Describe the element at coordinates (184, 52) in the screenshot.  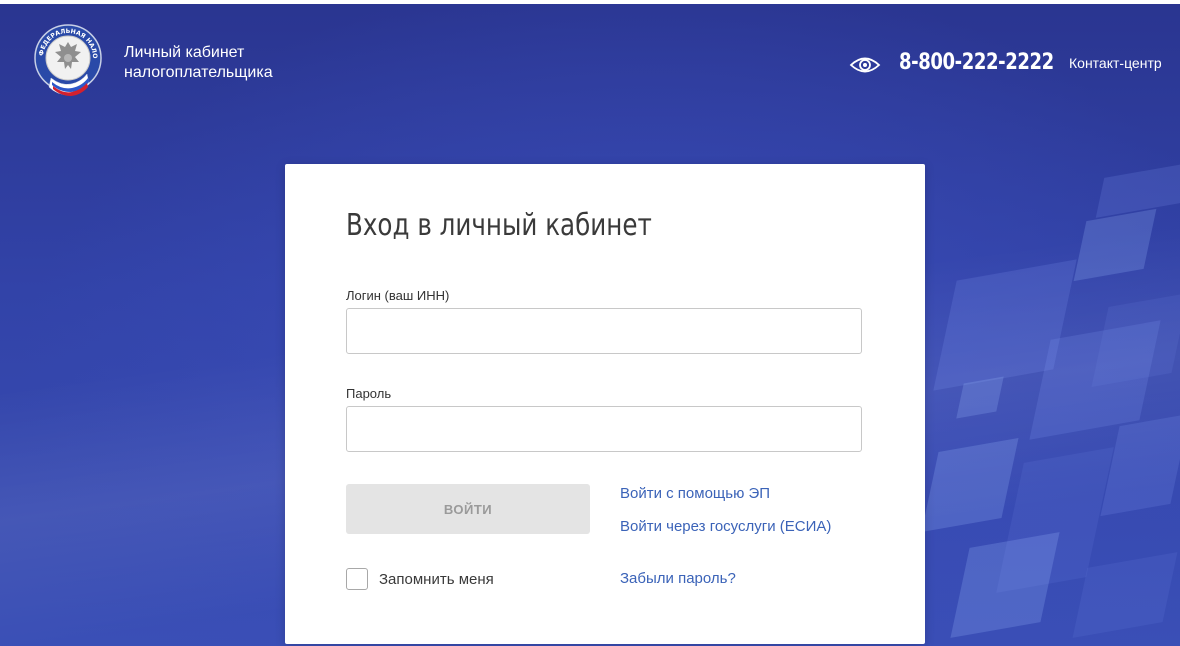
I see `app-title-line1: Личный кабинет` at that location.